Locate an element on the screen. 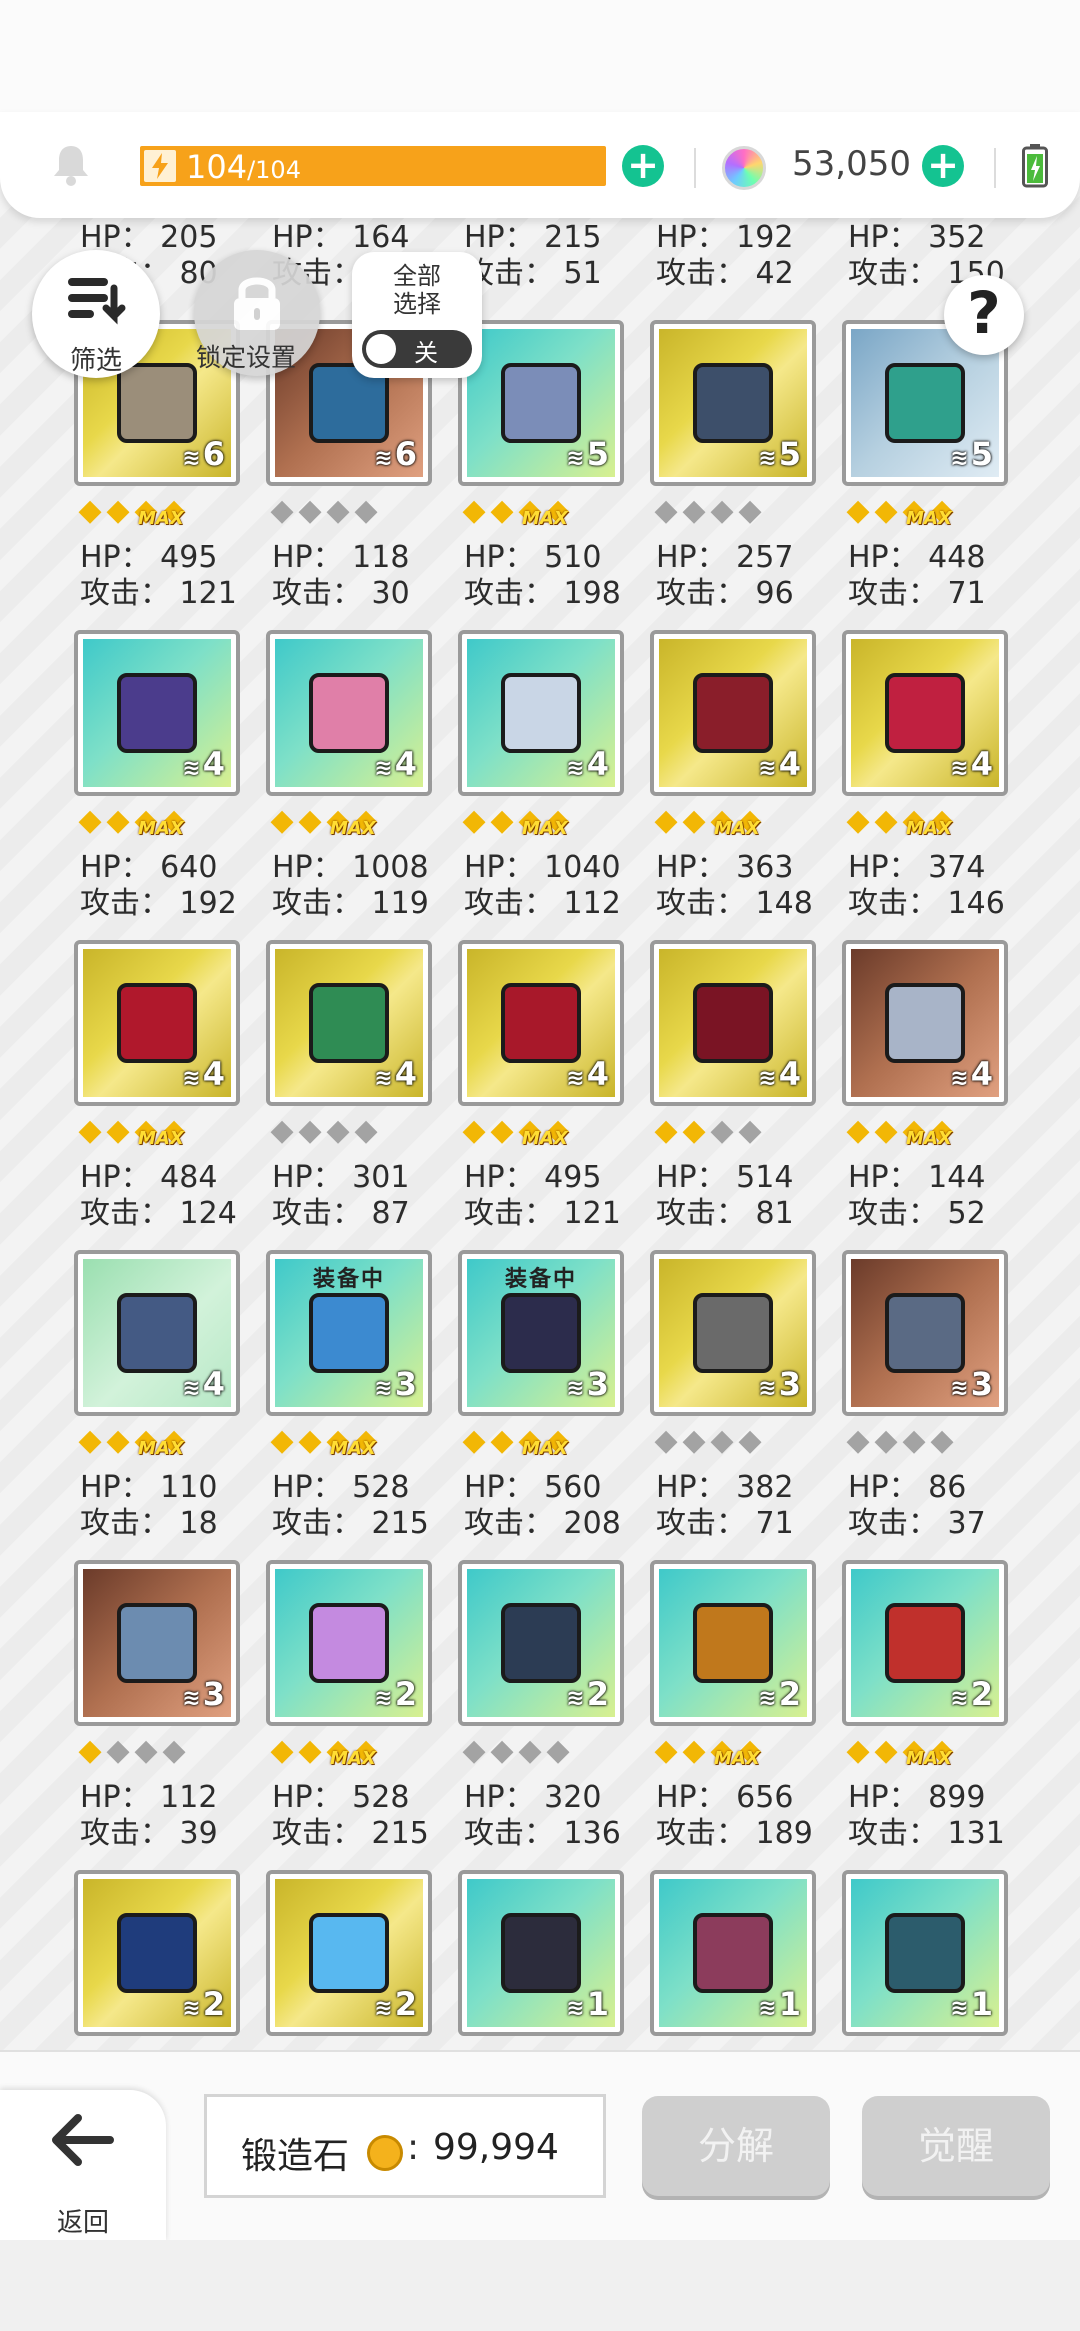 This screenshot has height=2331, width=1080. select-all-toggle: 关 is located at coordinates (417, 349).